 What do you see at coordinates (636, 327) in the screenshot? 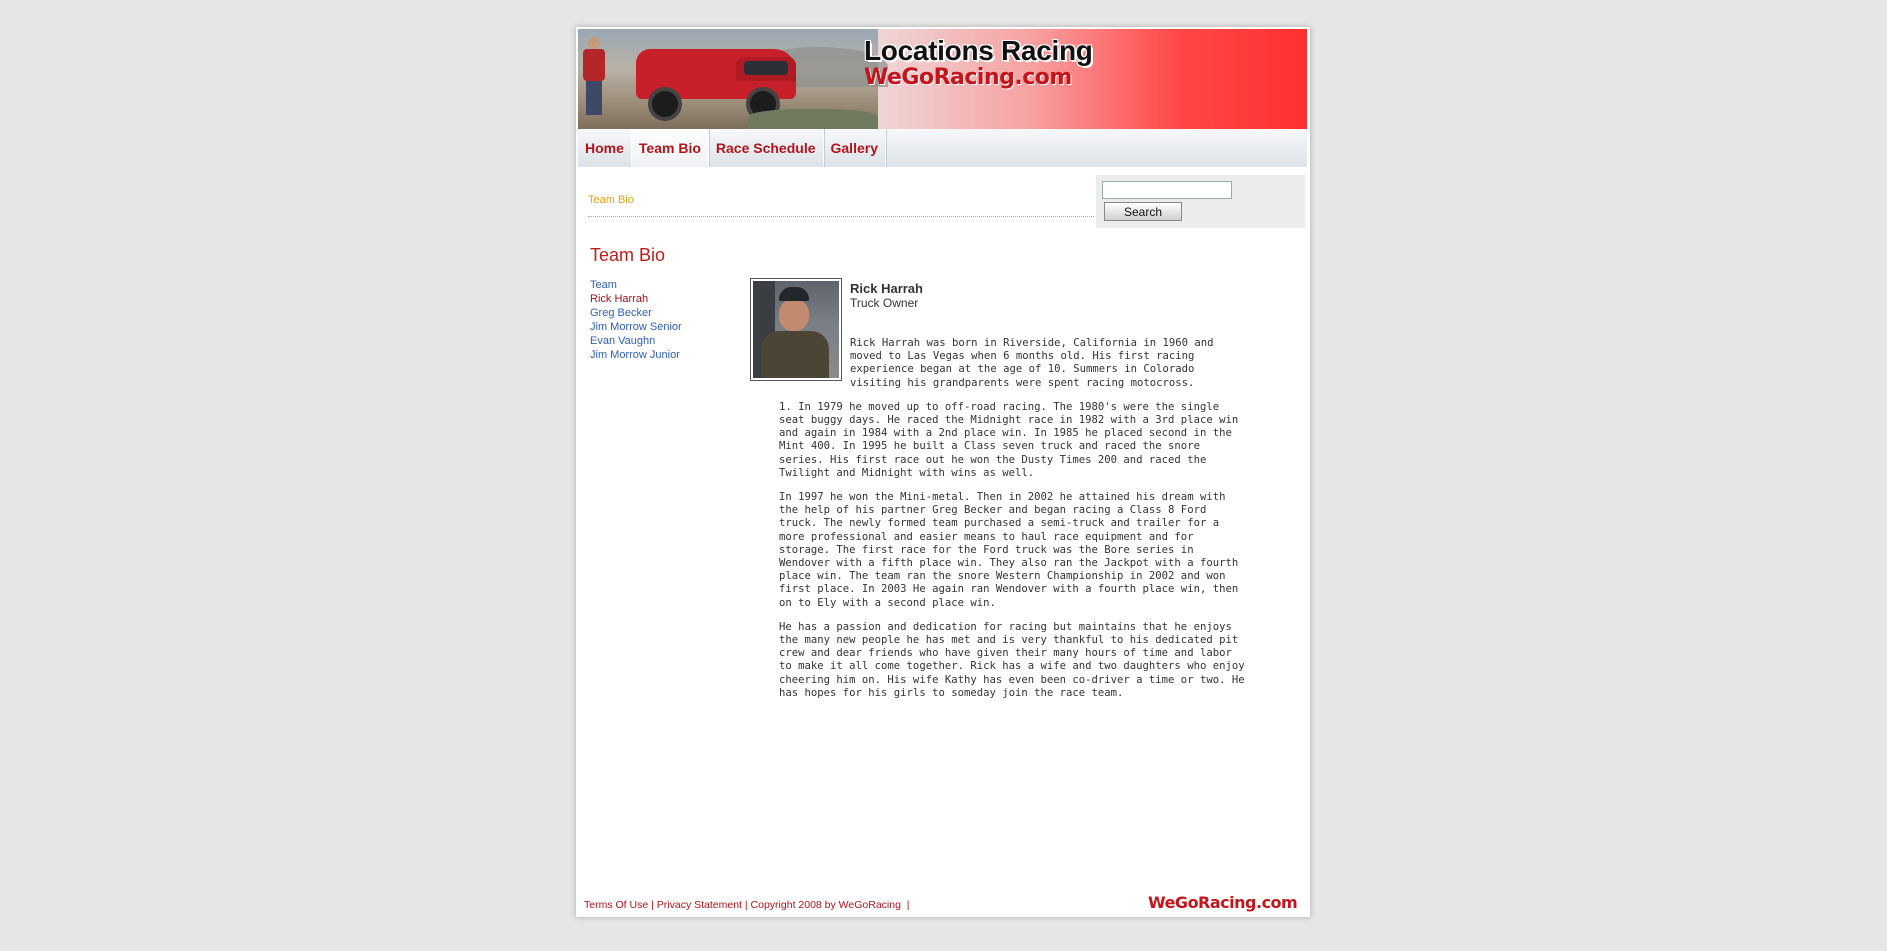
I see `subnav-item-jim-morrow-senior: Jim Morrow Senior` at bounding box center [636, 327].